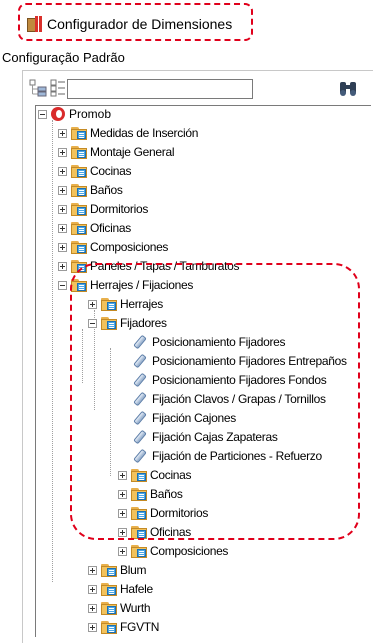 The height and width of the screenshot is (643, 373). I want to click on tree-node-folder: FGVTN, so click(123, 627).